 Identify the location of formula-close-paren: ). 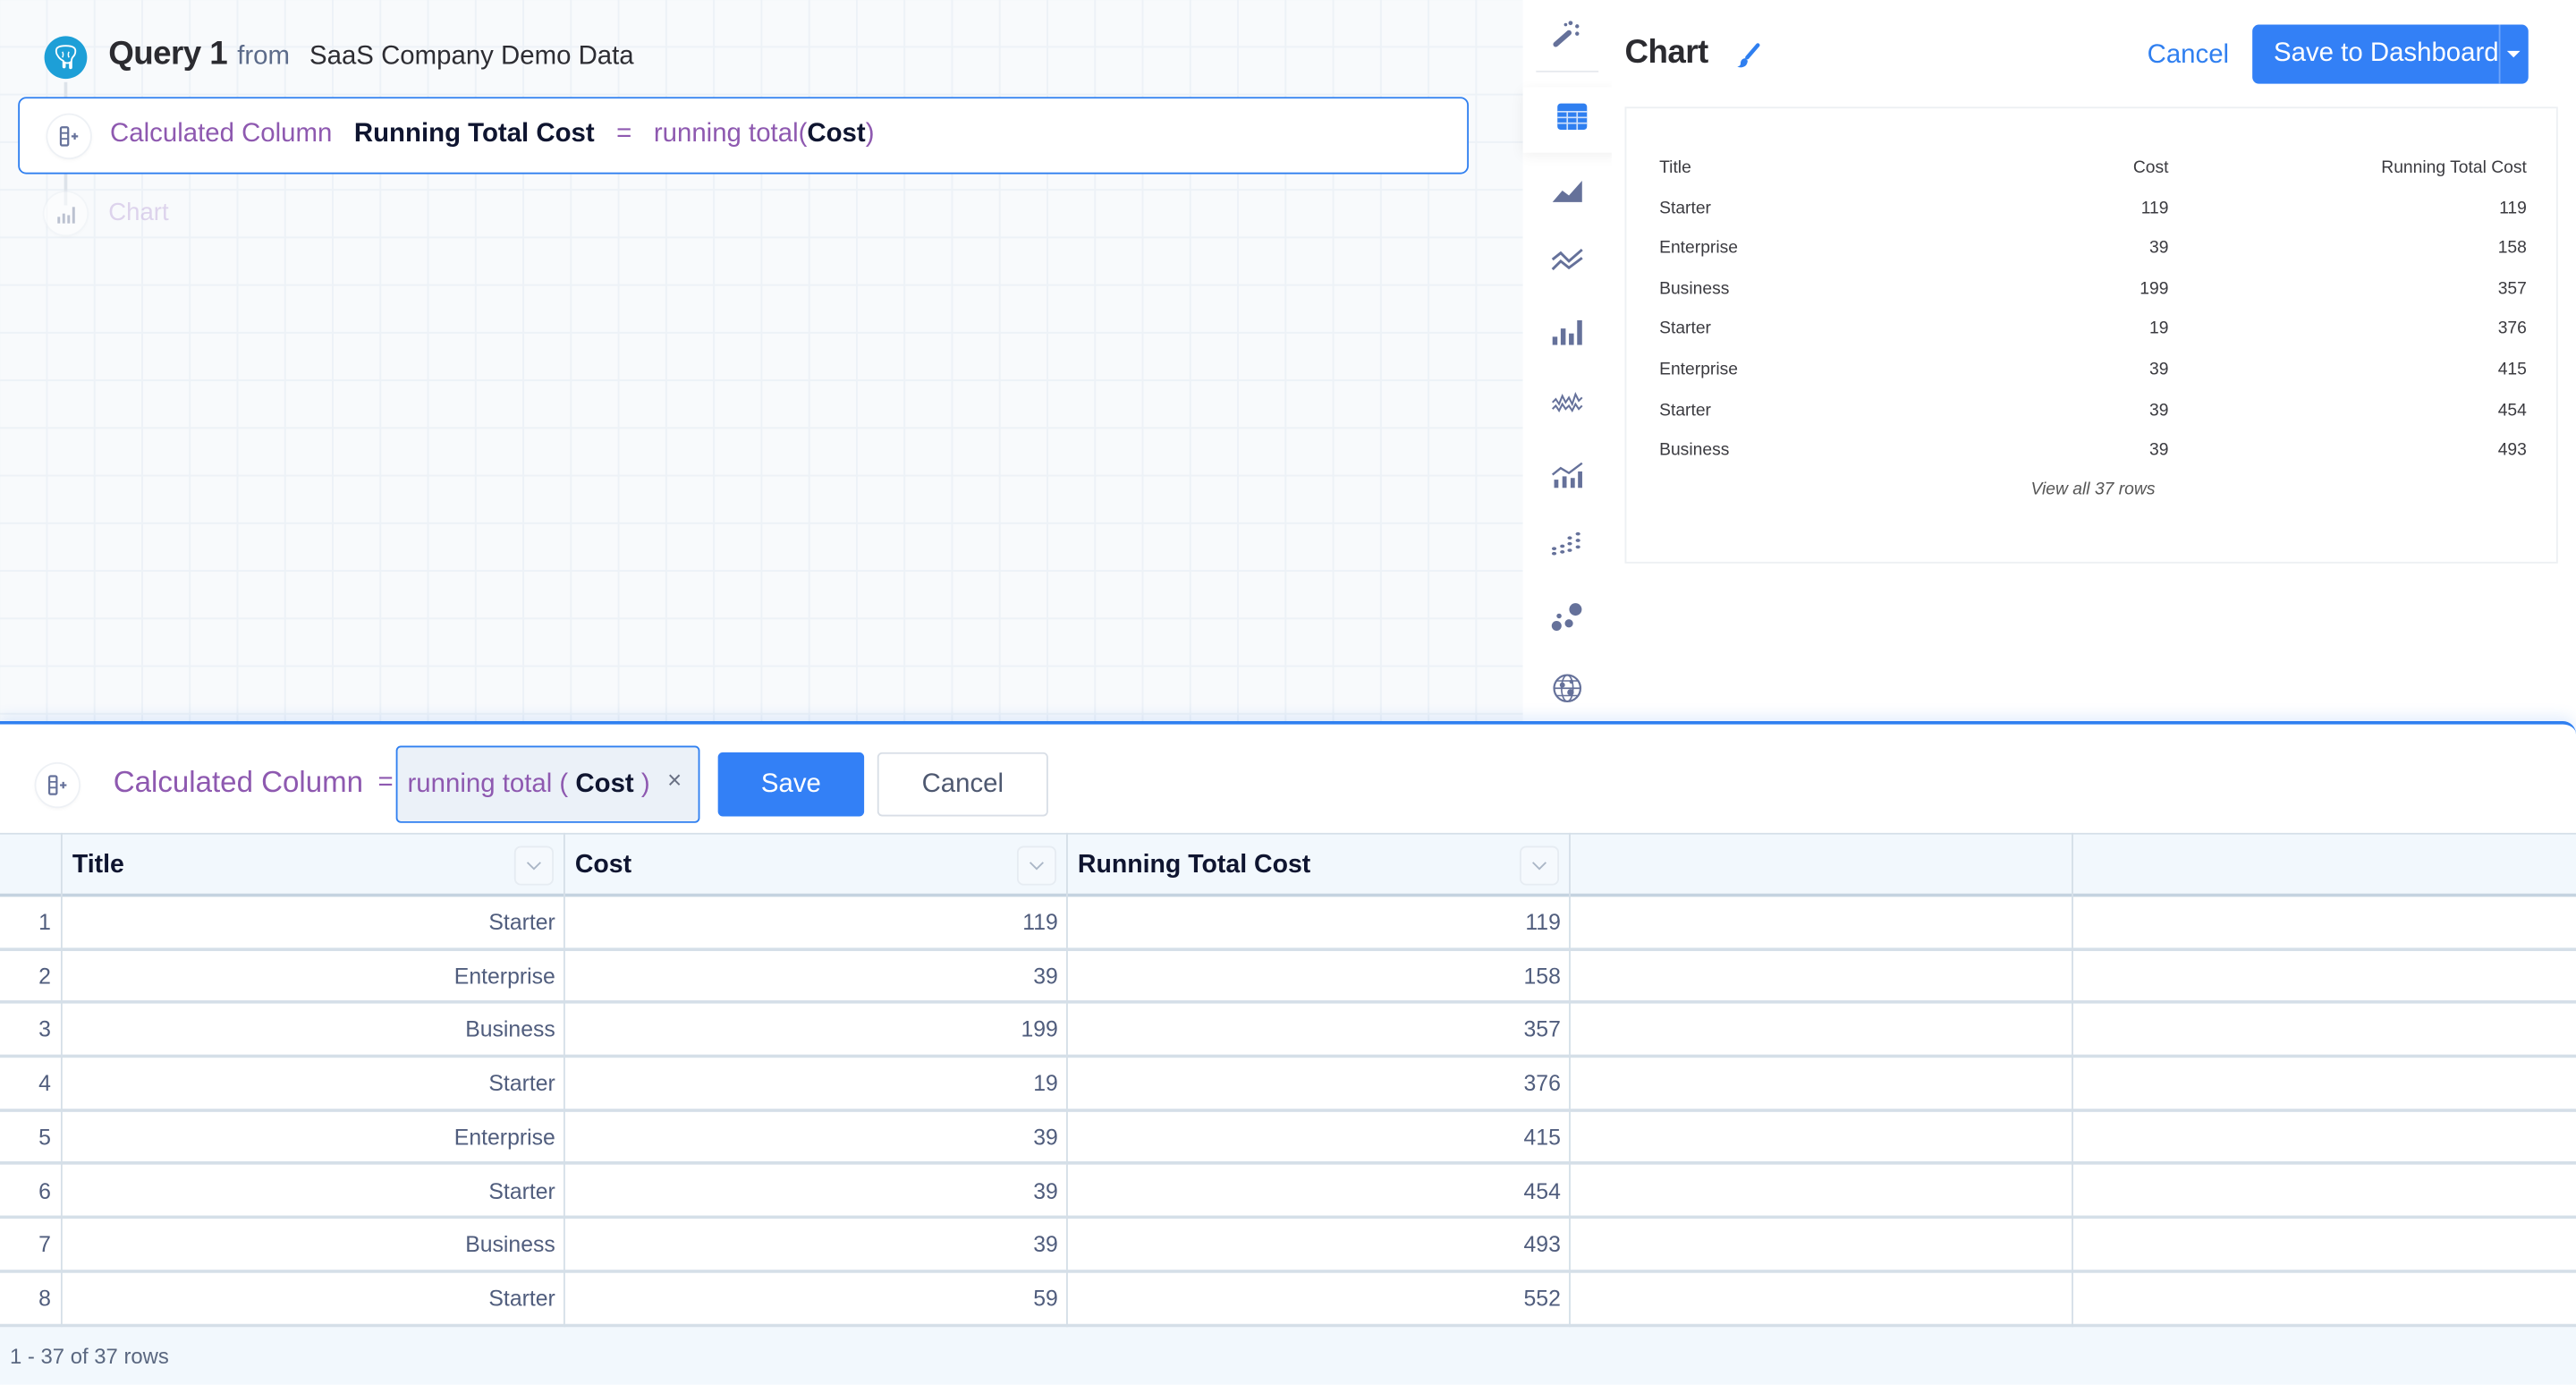
(645, 783).